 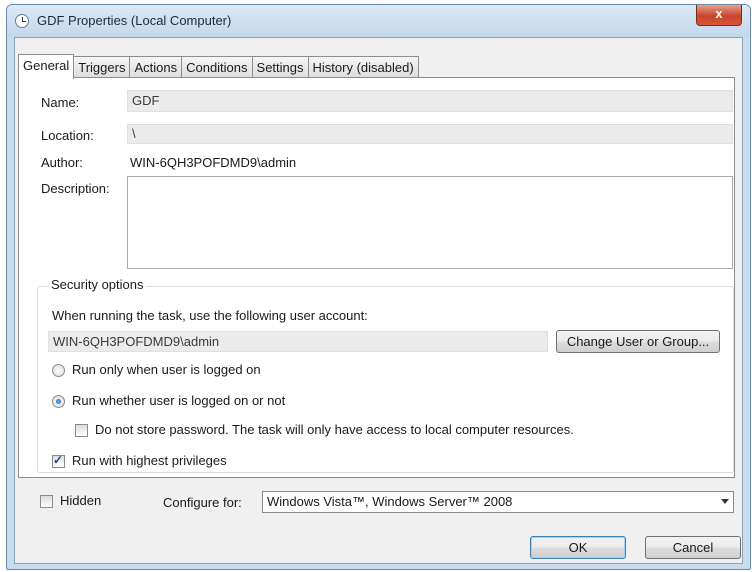 I want to click on tab-actions: Actions, so click(x=156, y=67).